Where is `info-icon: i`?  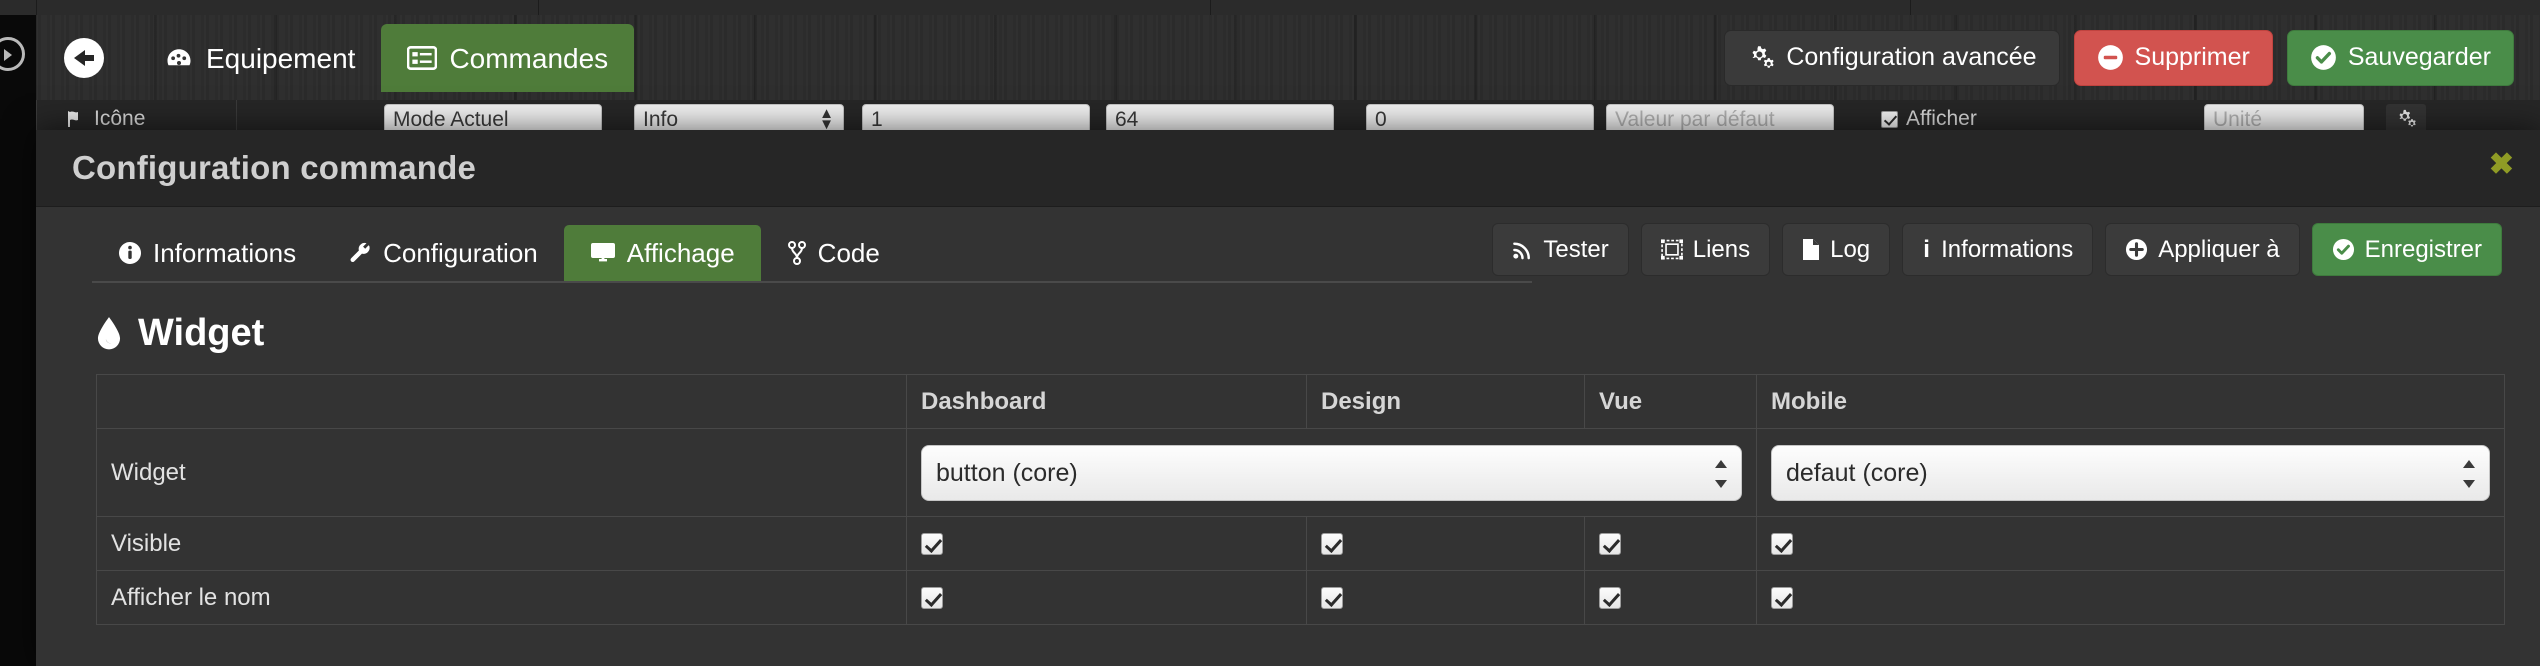 info-icon: i is located at coordinates (1926, 249).